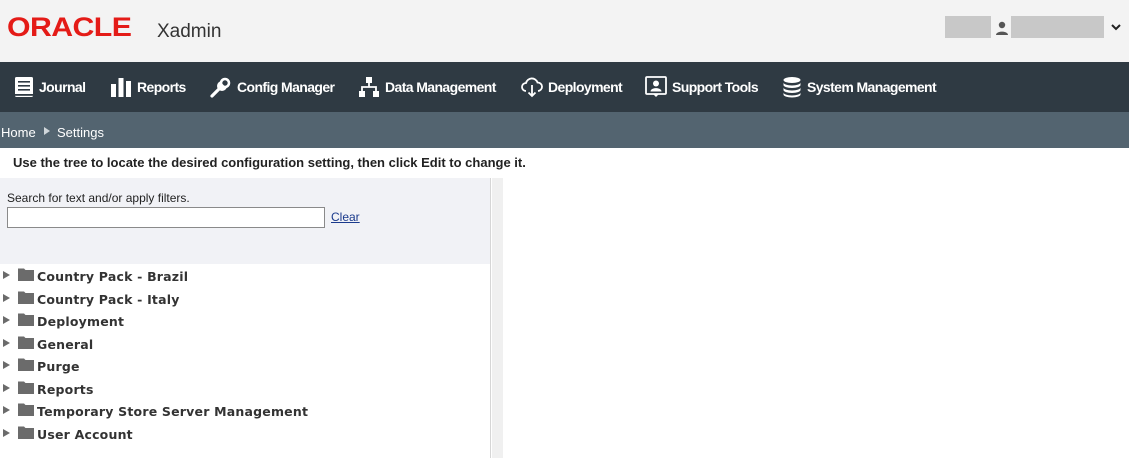 Image resolution: width=1129 pixels, height=458 pixels. I want to click on nav-label: Config Manager, so click(286, 87).